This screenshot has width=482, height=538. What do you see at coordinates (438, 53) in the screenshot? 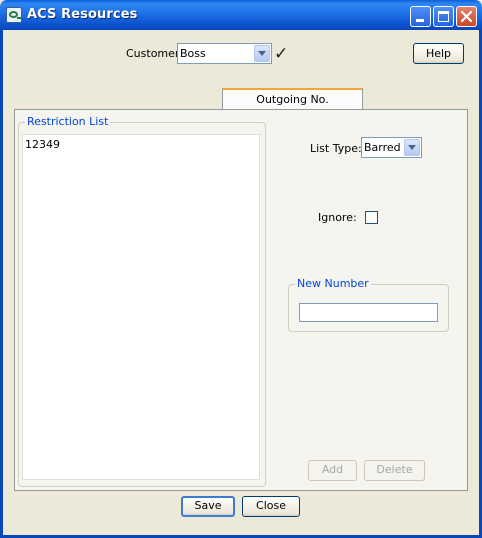
I see `help-button: Help` at bounding box center [438, 53].